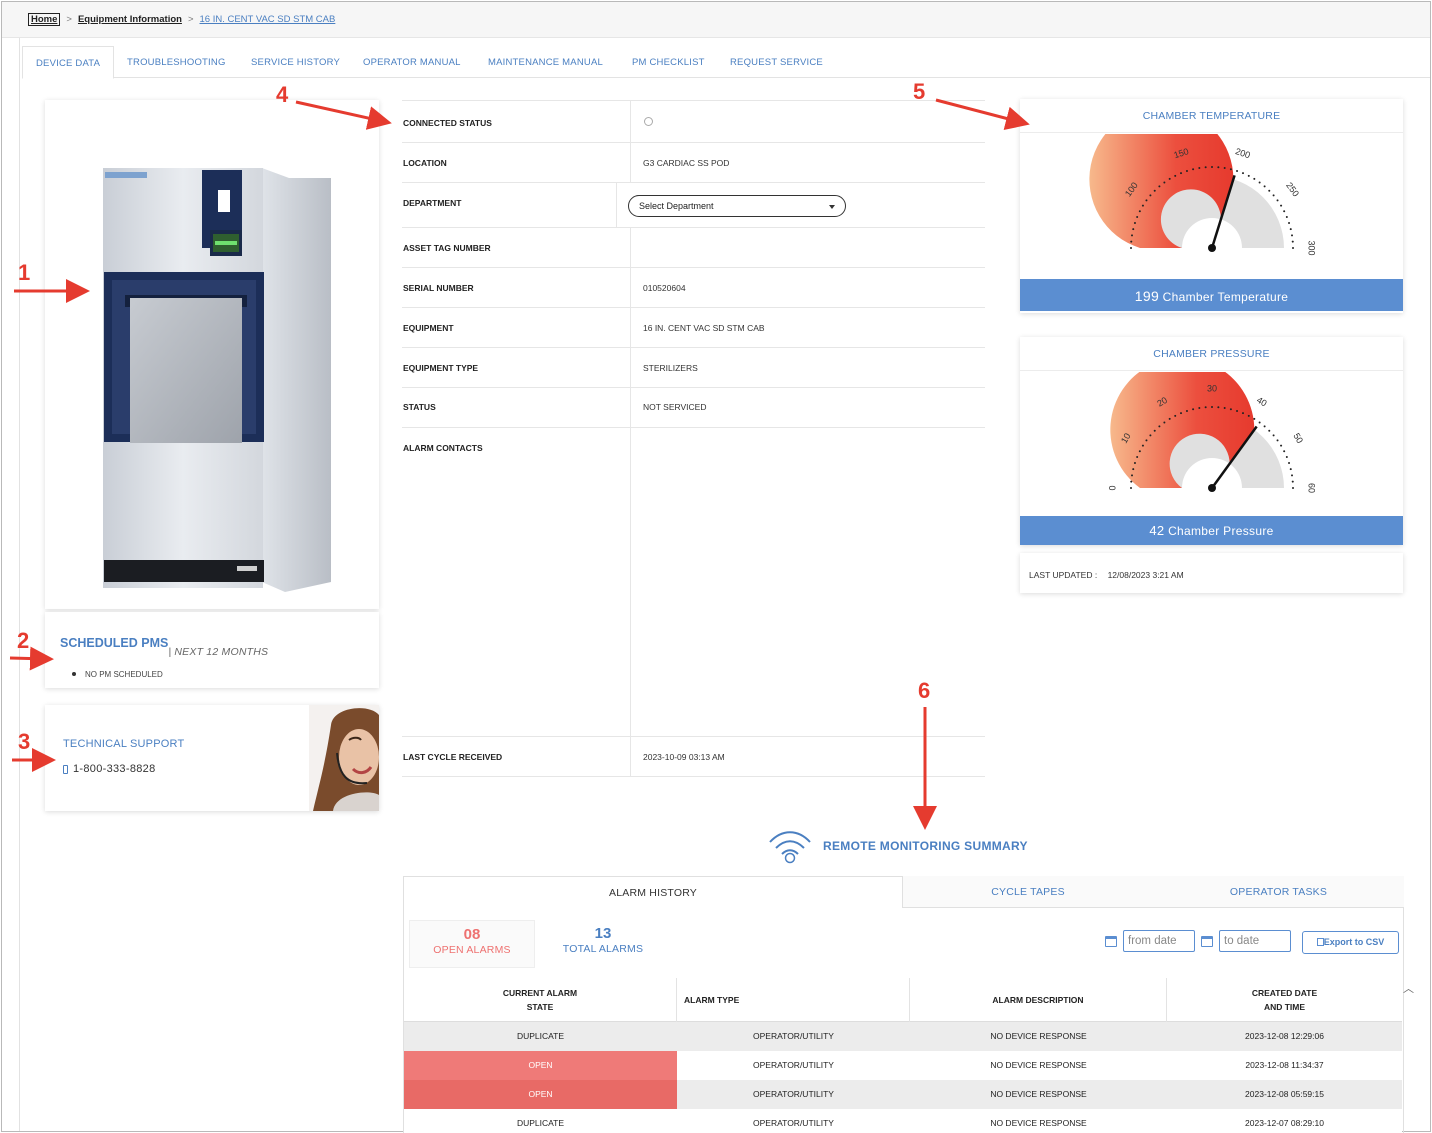 The image size is (1432, 1133). What do you see at coordinates (790, 847) in the screenshot?
I see `wifi-signal-icon` at bounding box center [790, 847].